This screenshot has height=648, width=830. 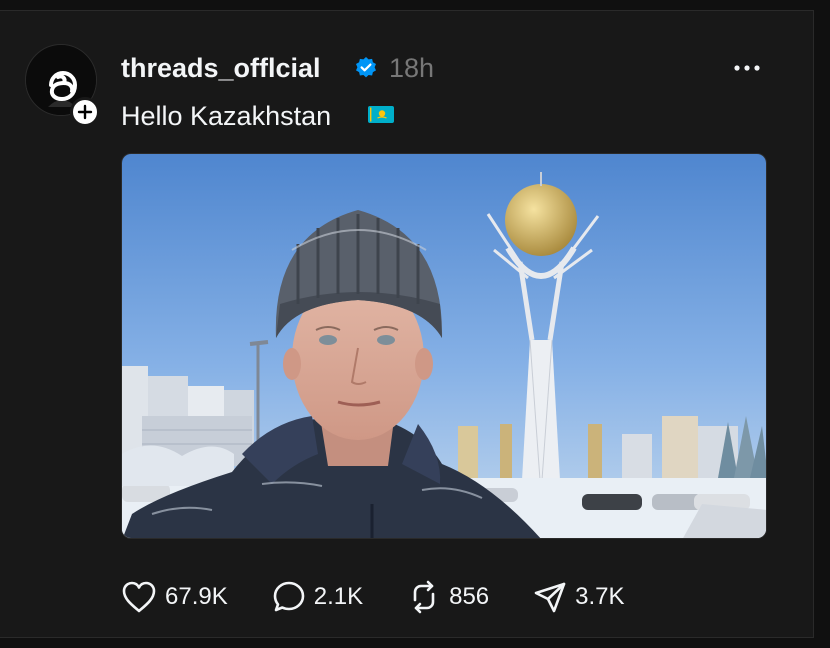 I want to click on username-link: threads_offlcial, so click(x=221, y=68).